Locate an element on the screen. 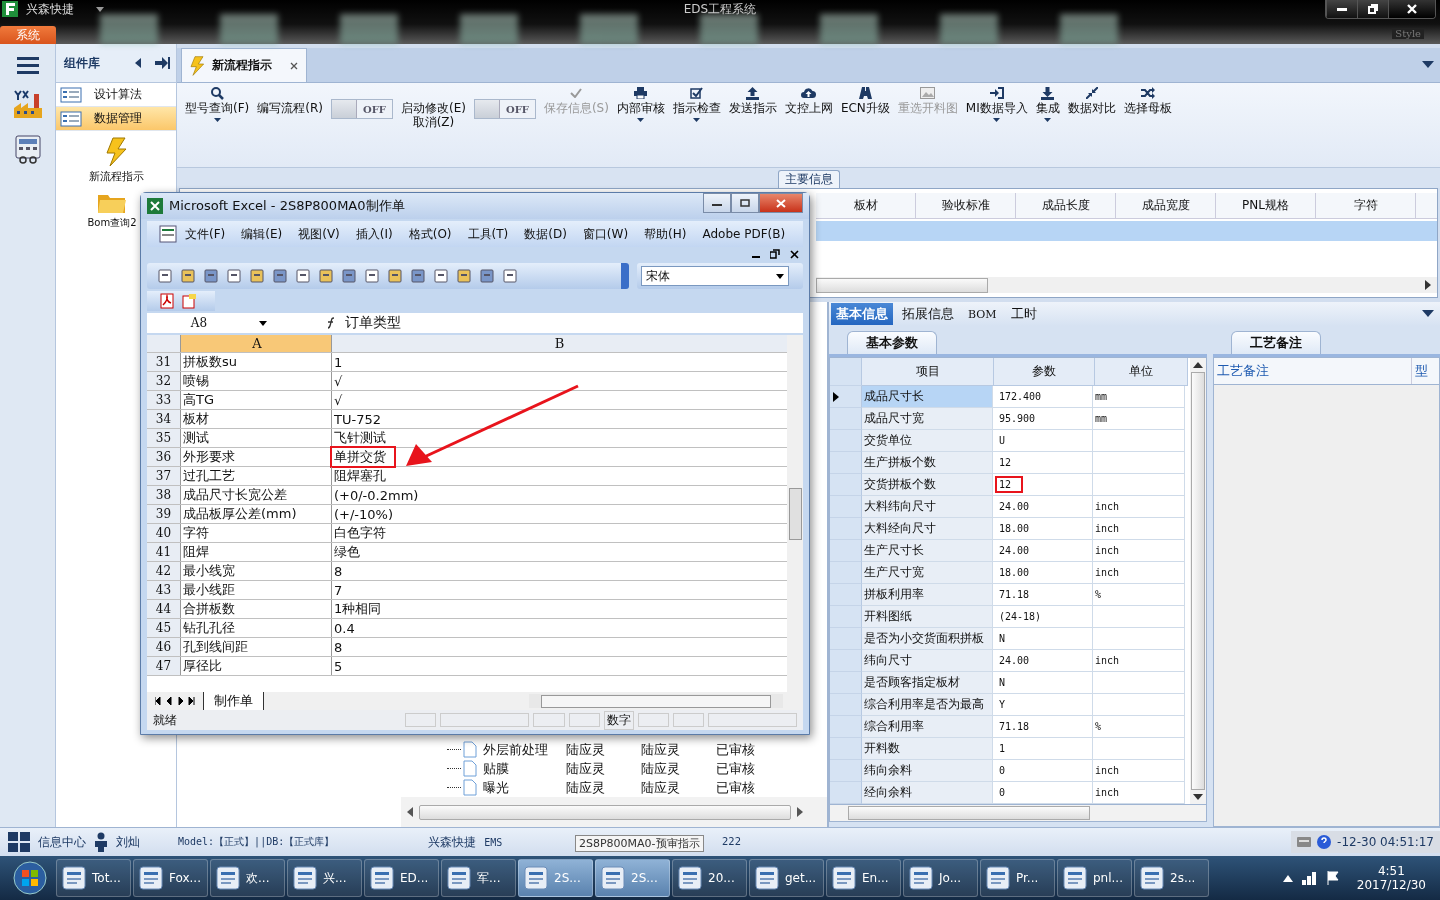 This screenshot has width=1440, height=900. menu-item: Adobe PDF(B) is located at coordinates (744, 234).